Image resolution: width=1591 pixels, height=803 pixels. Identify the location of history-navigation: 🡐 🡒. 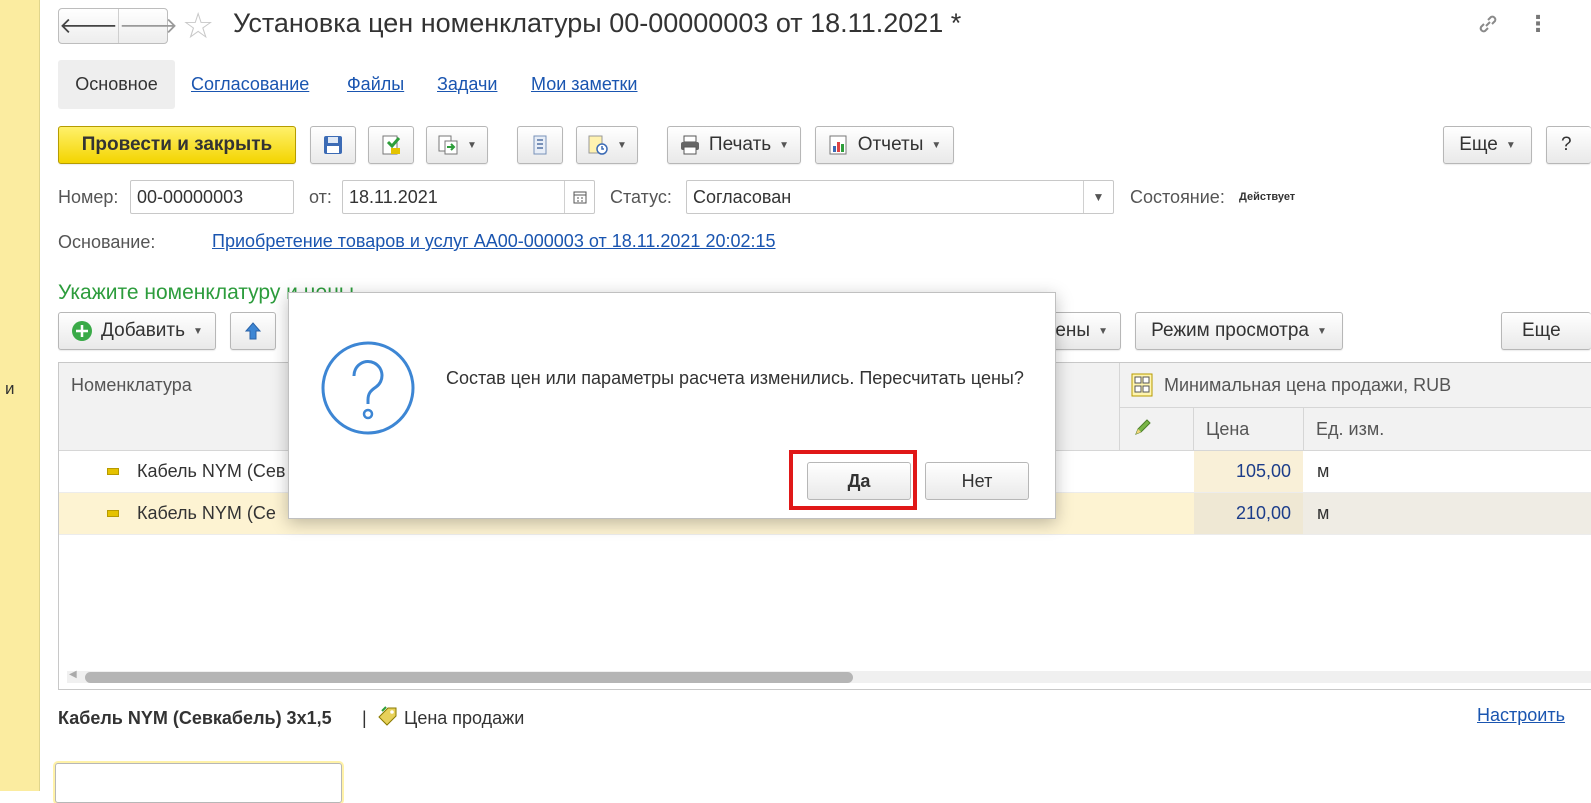
(118, 26).